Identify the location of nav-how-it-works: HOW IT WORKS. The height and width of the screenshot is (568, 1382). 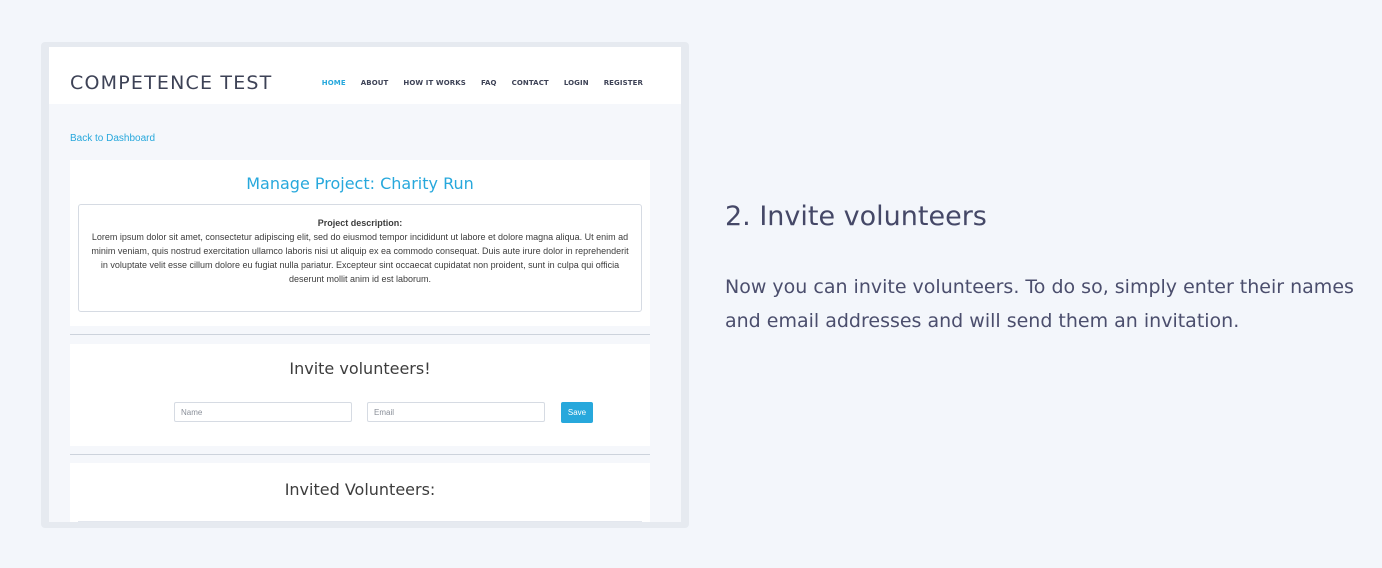
(434, 83).